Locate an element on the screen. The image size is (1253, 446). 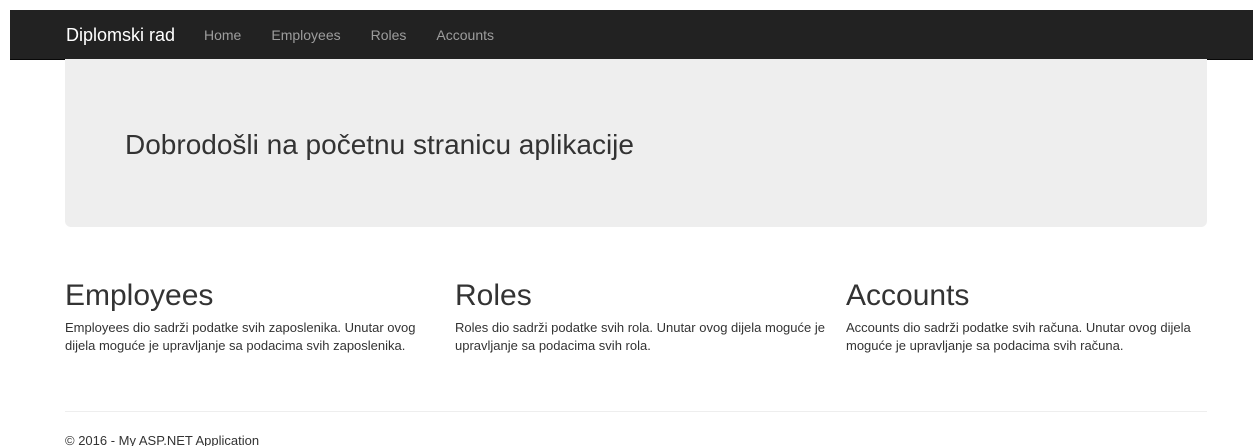
nav-item-employees: Employees is located at coordinates (305, 35).